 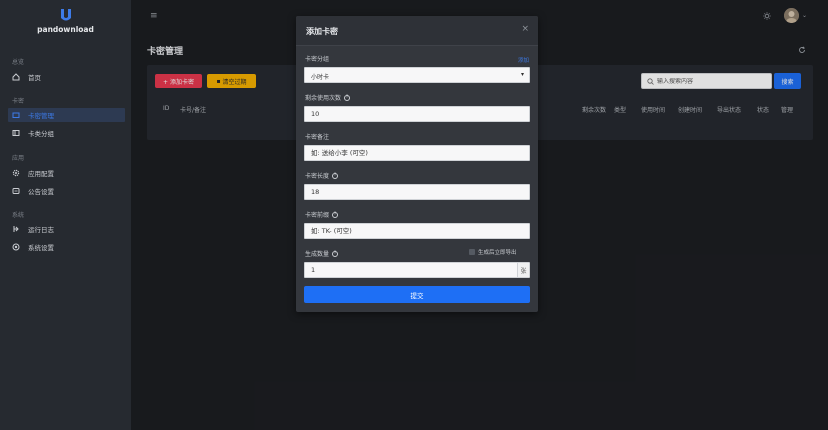 I want to click on folder-icon, so click(x=16, y=133).